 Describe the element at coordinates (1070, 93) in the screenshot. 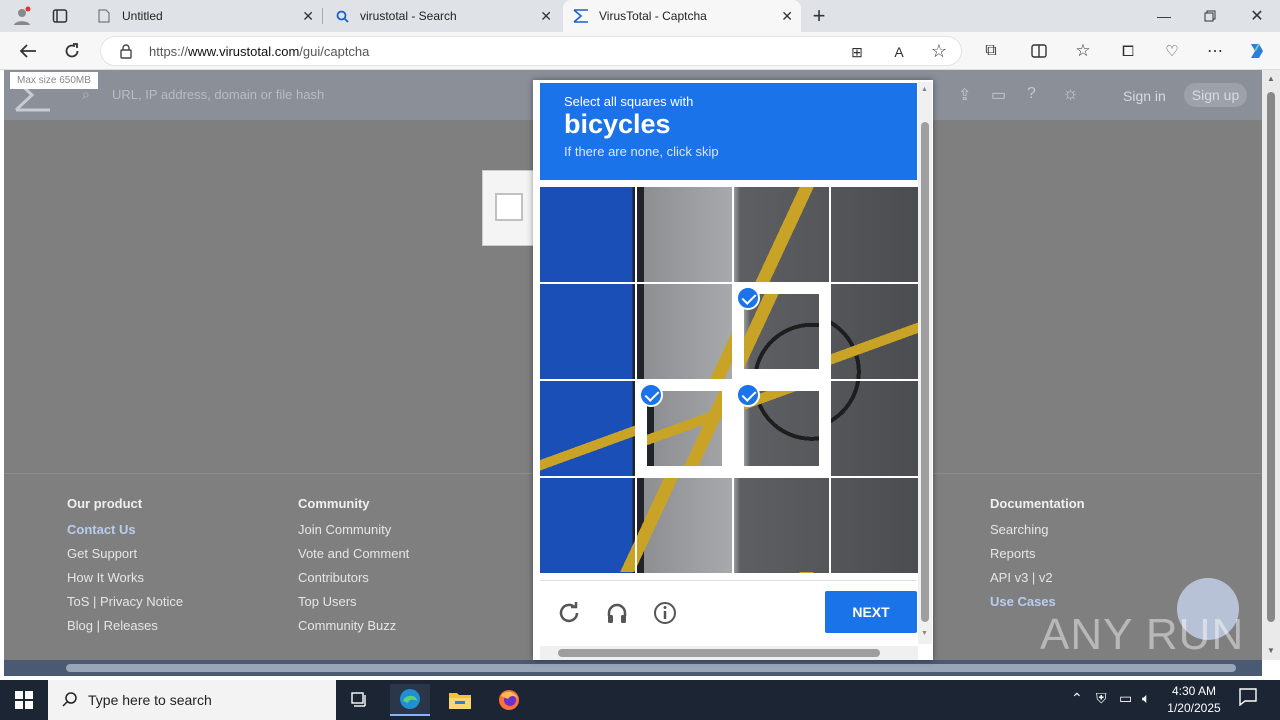

I see `theme-icon: ☼` at that location.